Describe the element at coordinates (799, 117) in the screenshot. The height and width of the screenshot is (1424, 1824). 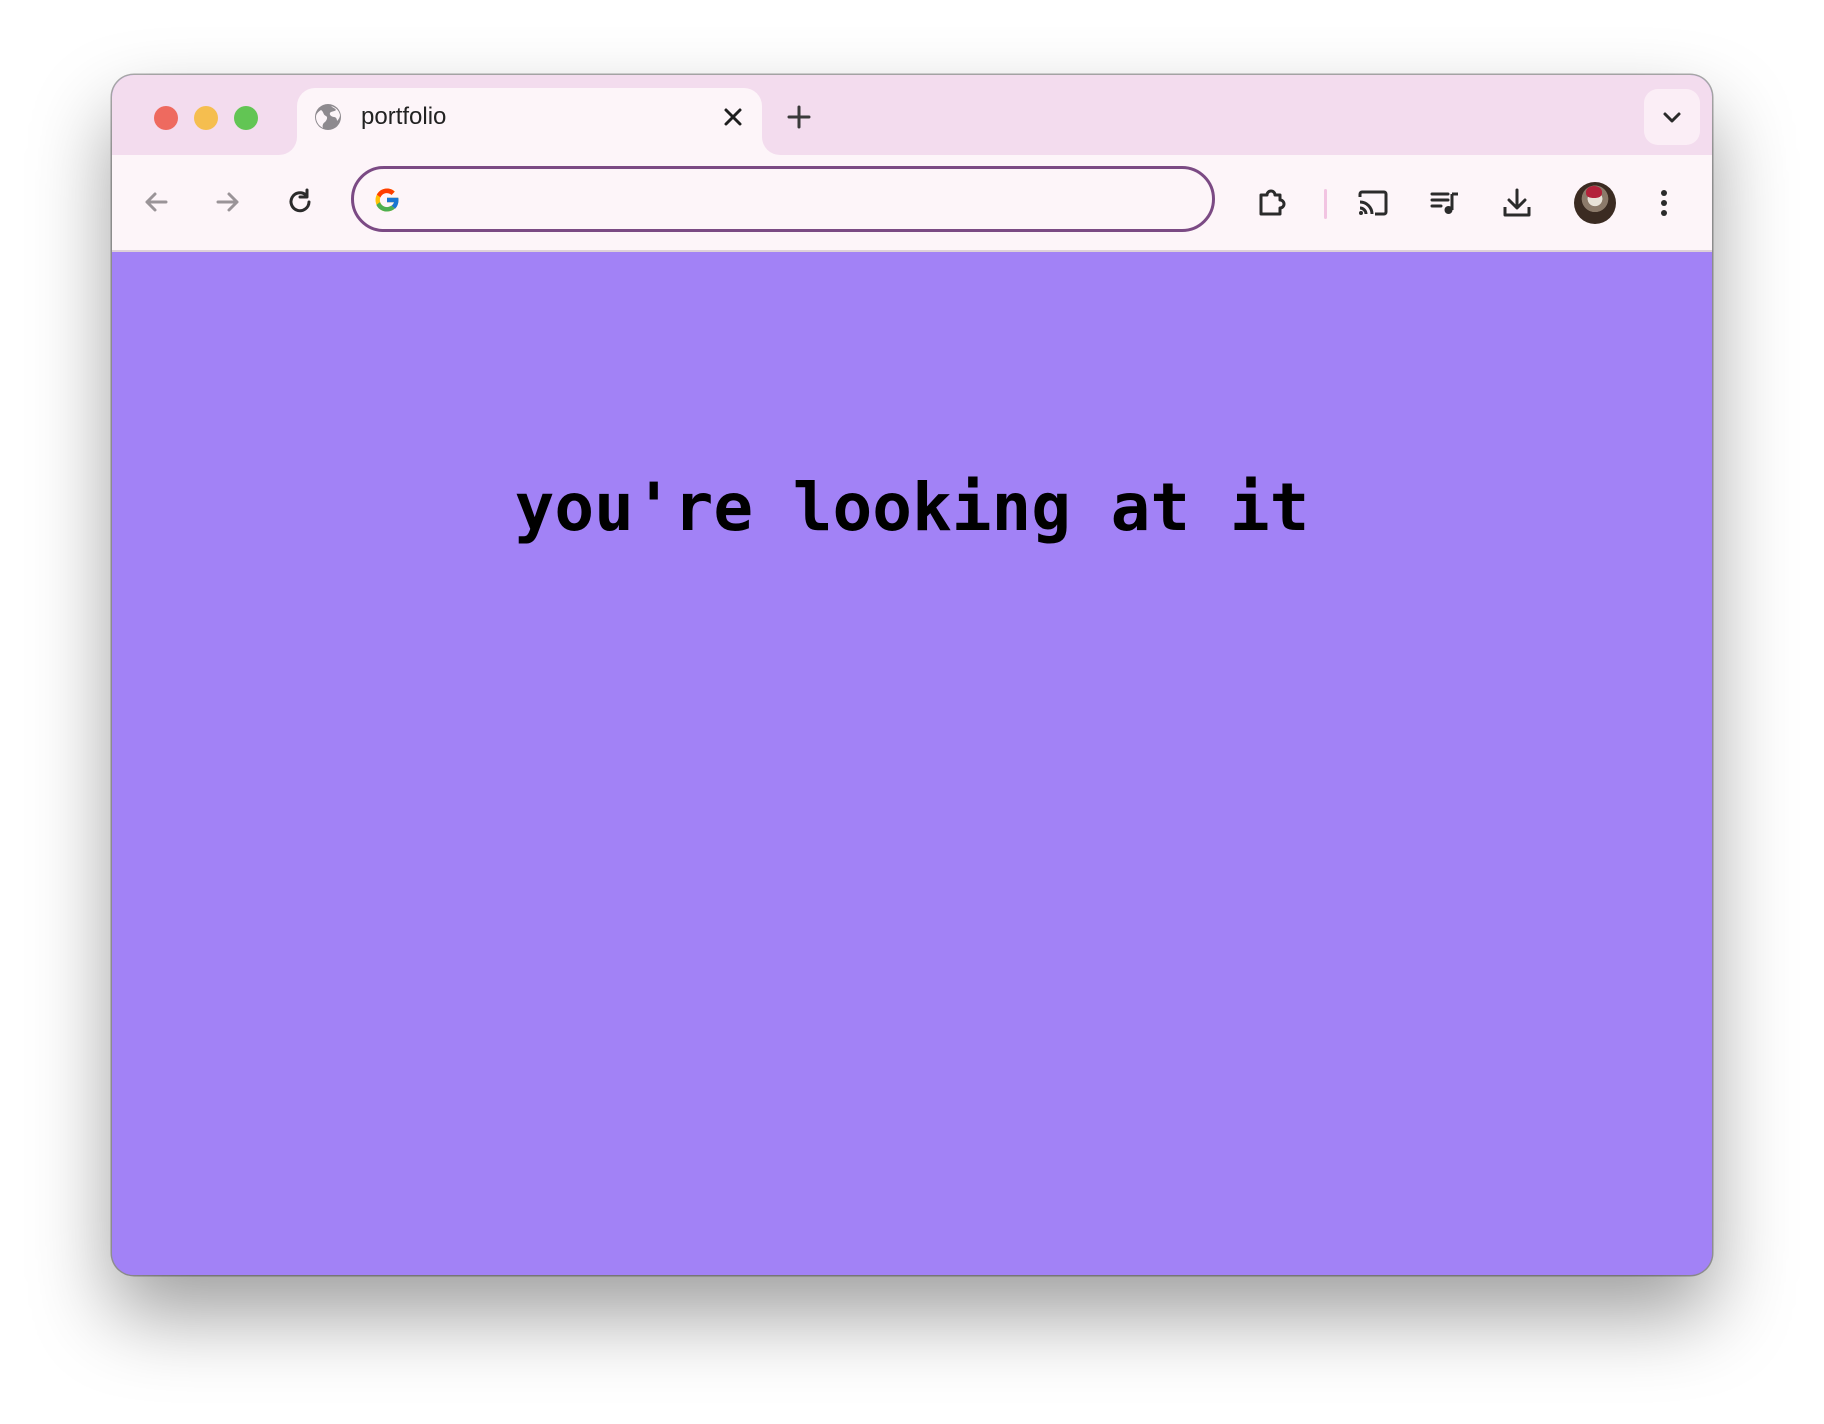
I see `new-tab-icon` at that location.